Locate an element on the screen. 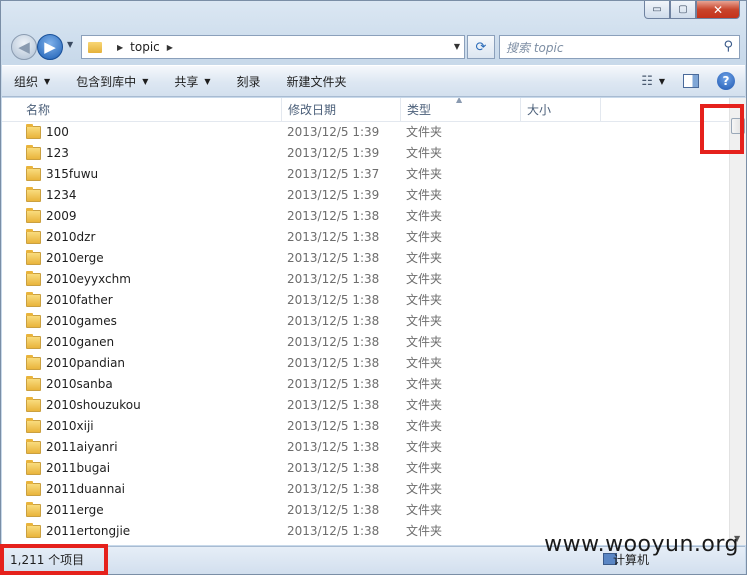 The image size is (747, 575). address-row: ◀ ▶ ▼ ▶ topic ▶ ▼ ⟳ 搜索 topic ⚲ is located at coordinates (374, 46).